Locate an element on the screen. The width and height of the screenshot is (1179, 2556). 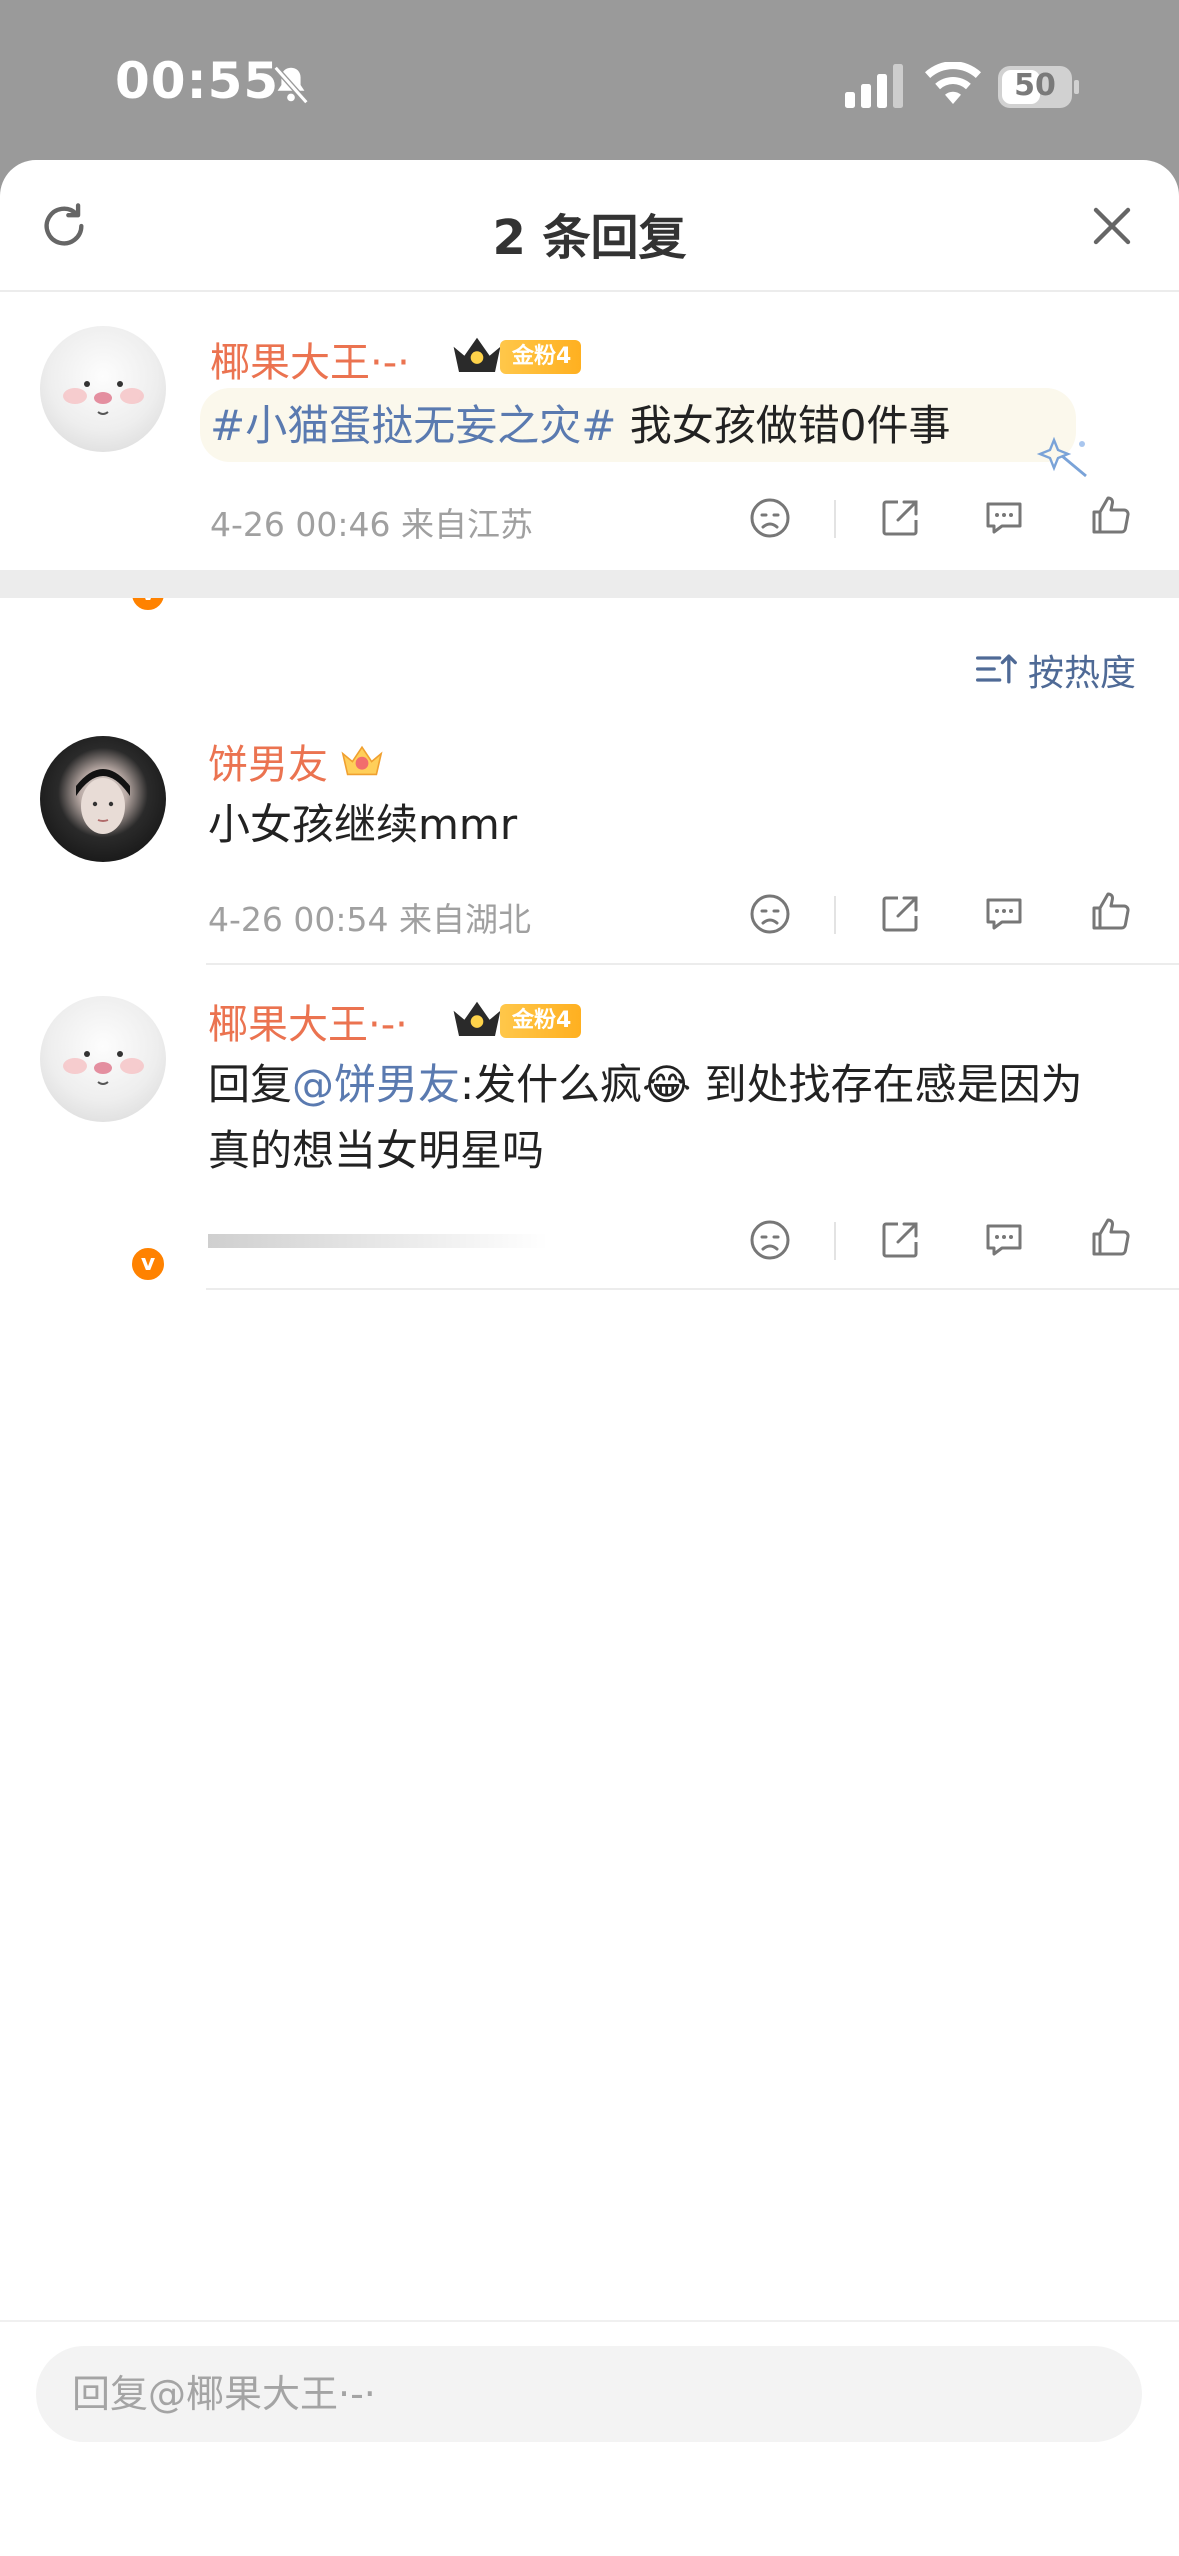
wifi-icon is located at coordinates (953, 83).